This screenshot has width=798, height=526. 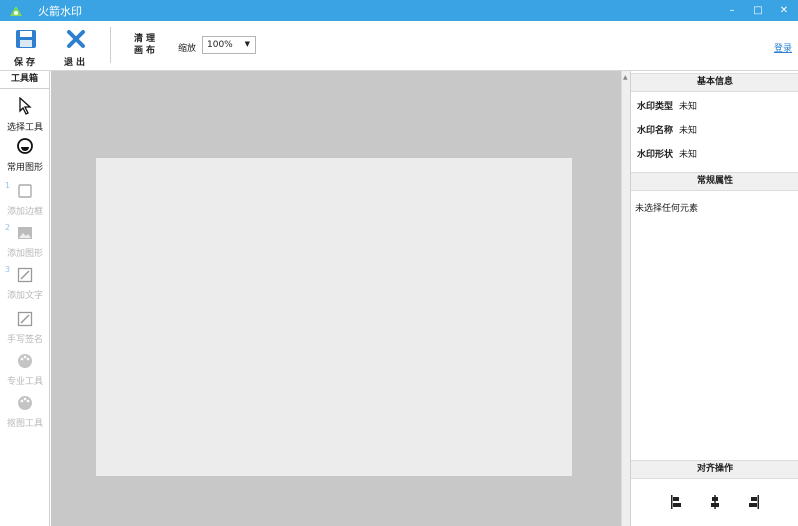 What do you see at coordinates (220, 45) in the screenshot?
I see `zoom-value: 100%` at bounding box center [220, 45].